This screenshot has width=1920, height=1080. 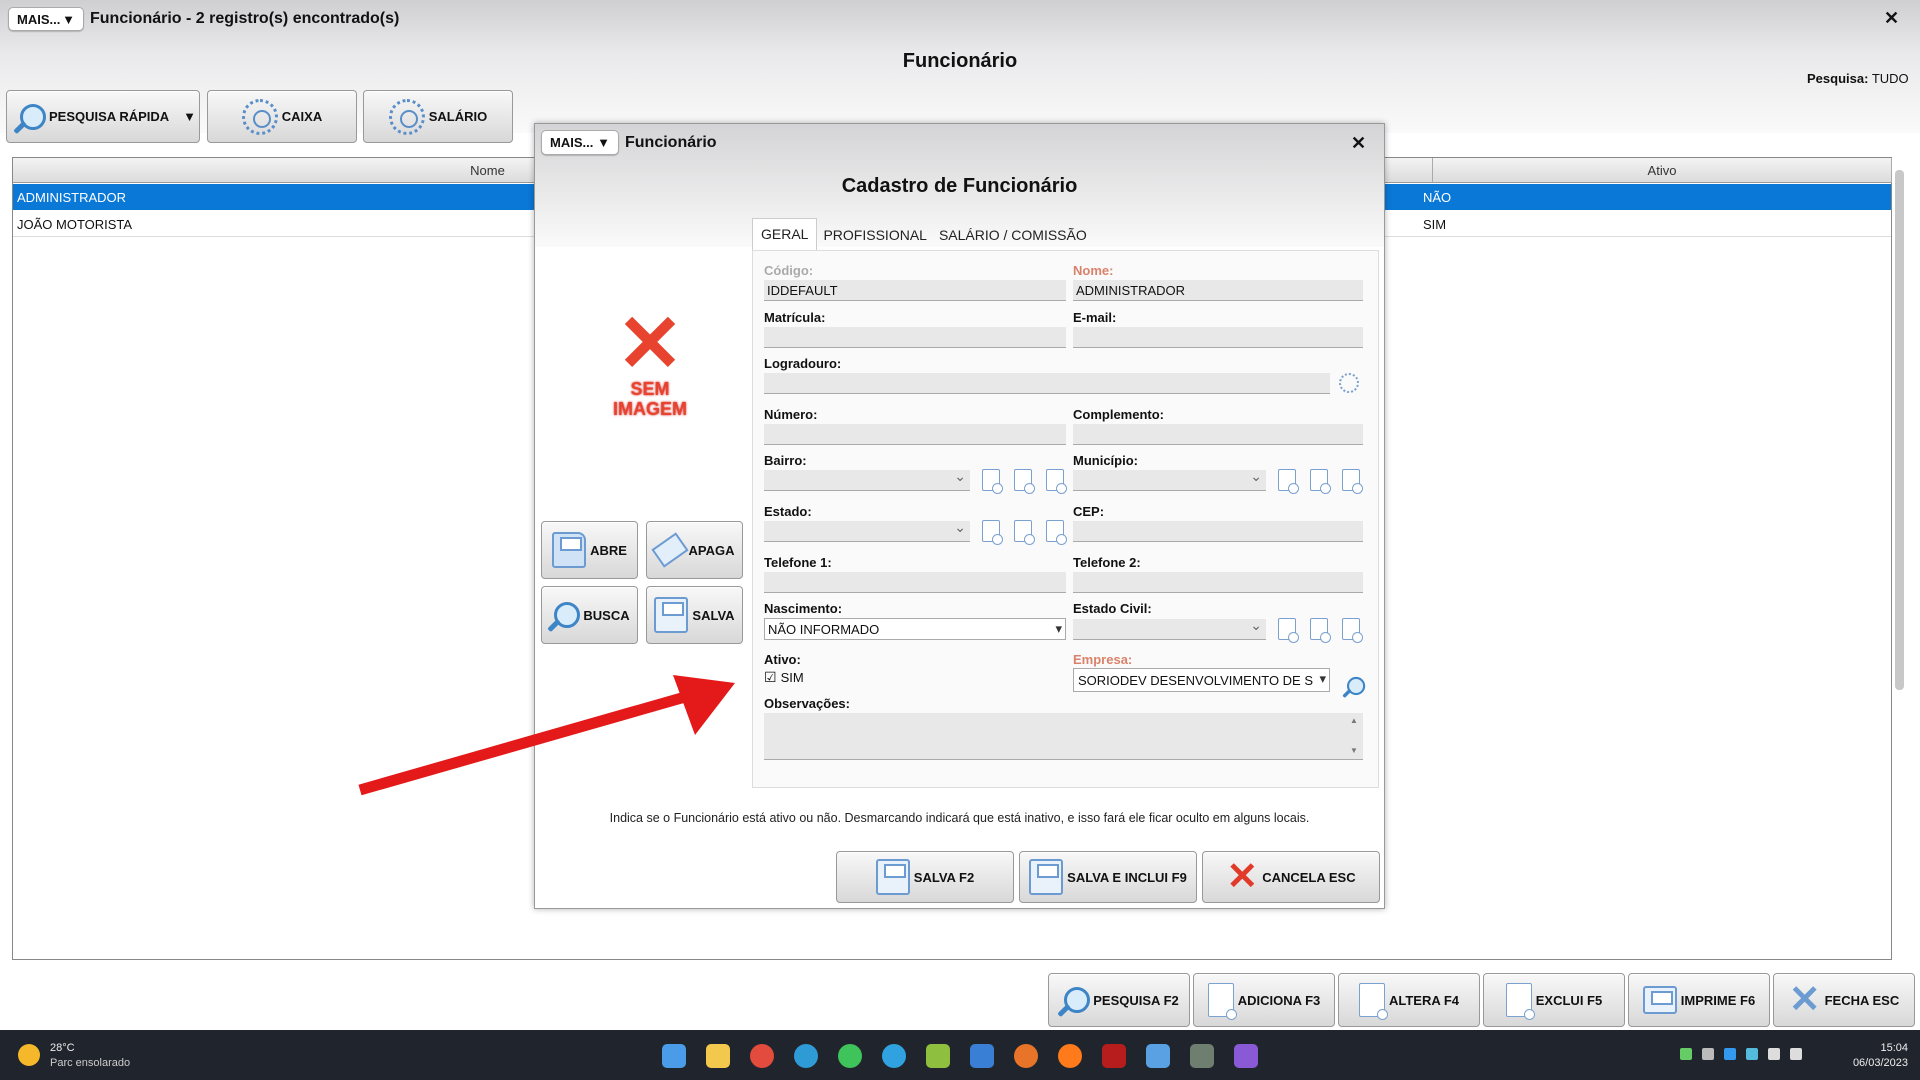 I want to click on tab-salario-comissao: SALÁRIO / COMISSÃO, so click(x=1013, y=235).